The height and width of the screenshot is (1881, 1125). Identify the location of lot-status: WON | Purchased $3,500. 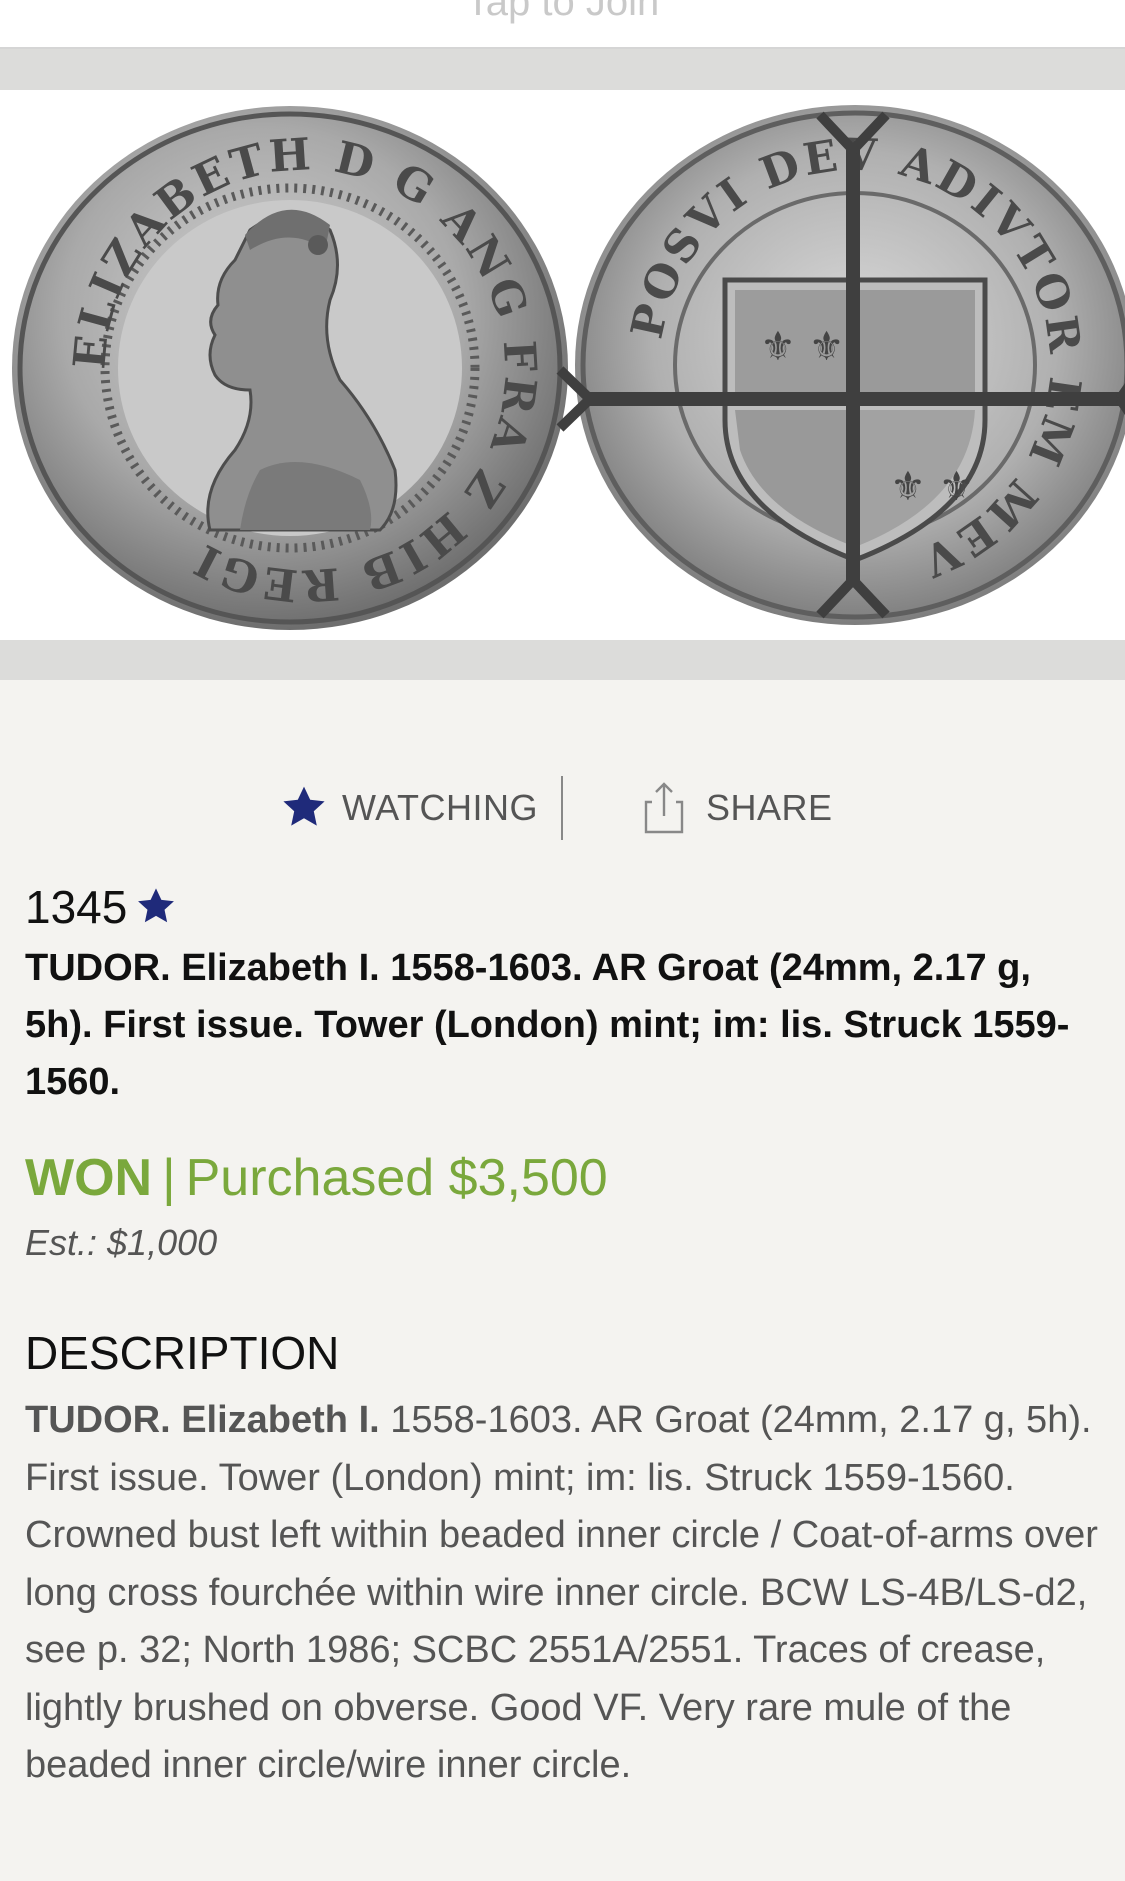
(316, 1178).